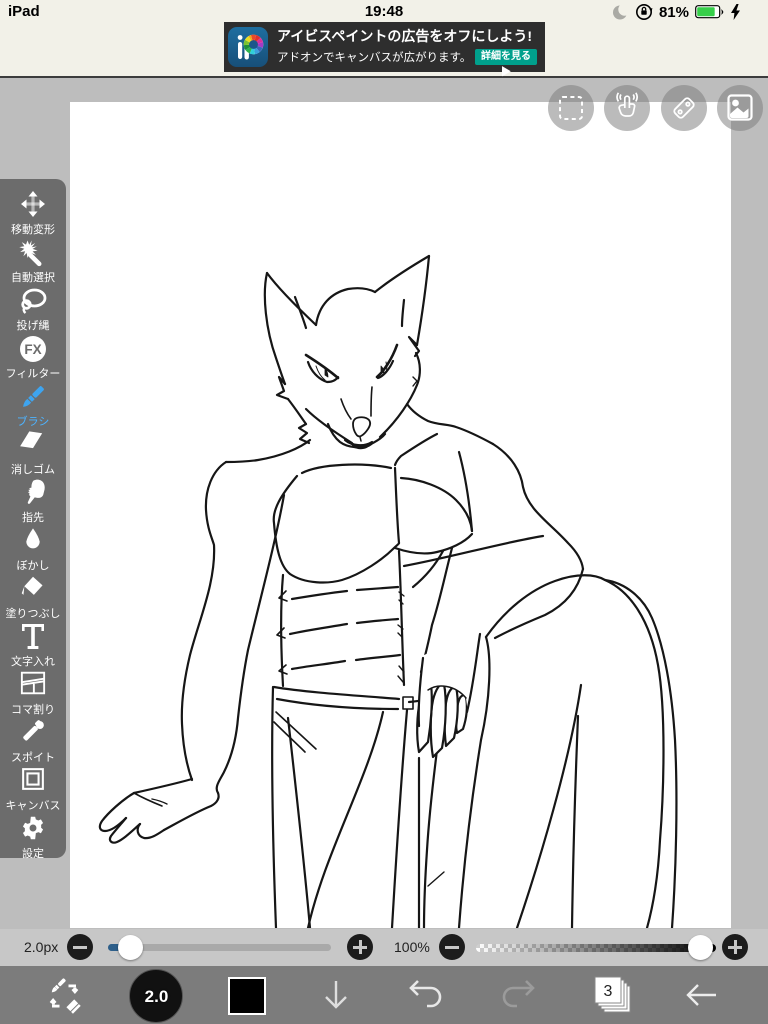  Describe the element at coordinates (32, 349) in the screenshot. I see `svg-text: FX` at that location.